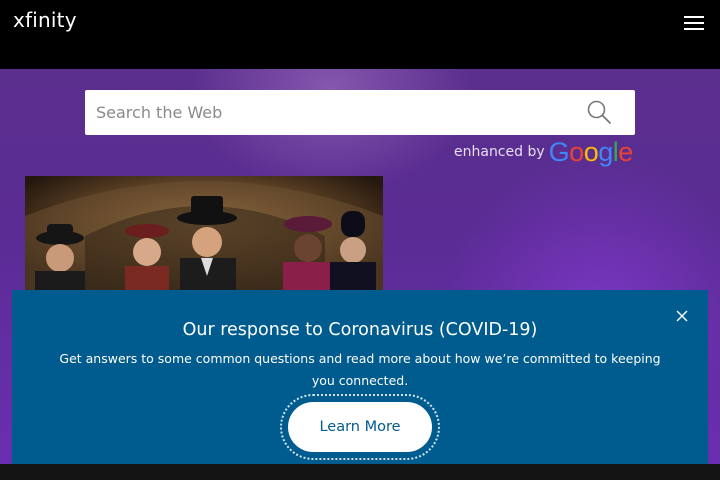  I want to click on period-drama-cast-photo, so click(204, 236).